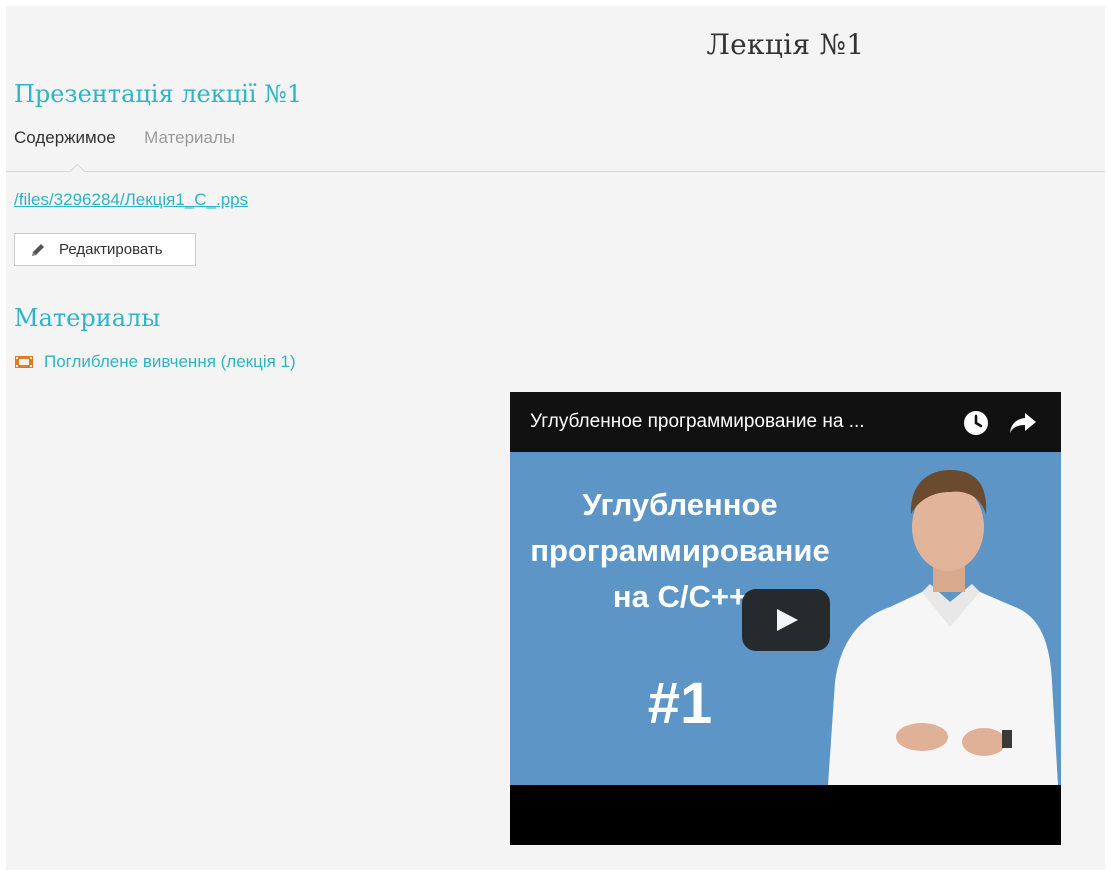  I want to click on file-link: /files/3296284/Лекція1_C_.pps, so click(131, 200).